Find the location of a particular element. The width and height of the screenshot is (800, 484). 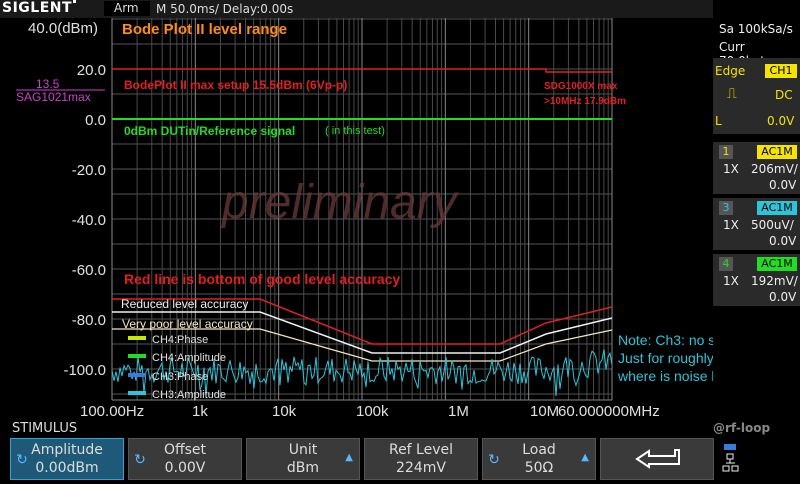

trigger-source-badge: CH1 is located at coordinates (781, 71).